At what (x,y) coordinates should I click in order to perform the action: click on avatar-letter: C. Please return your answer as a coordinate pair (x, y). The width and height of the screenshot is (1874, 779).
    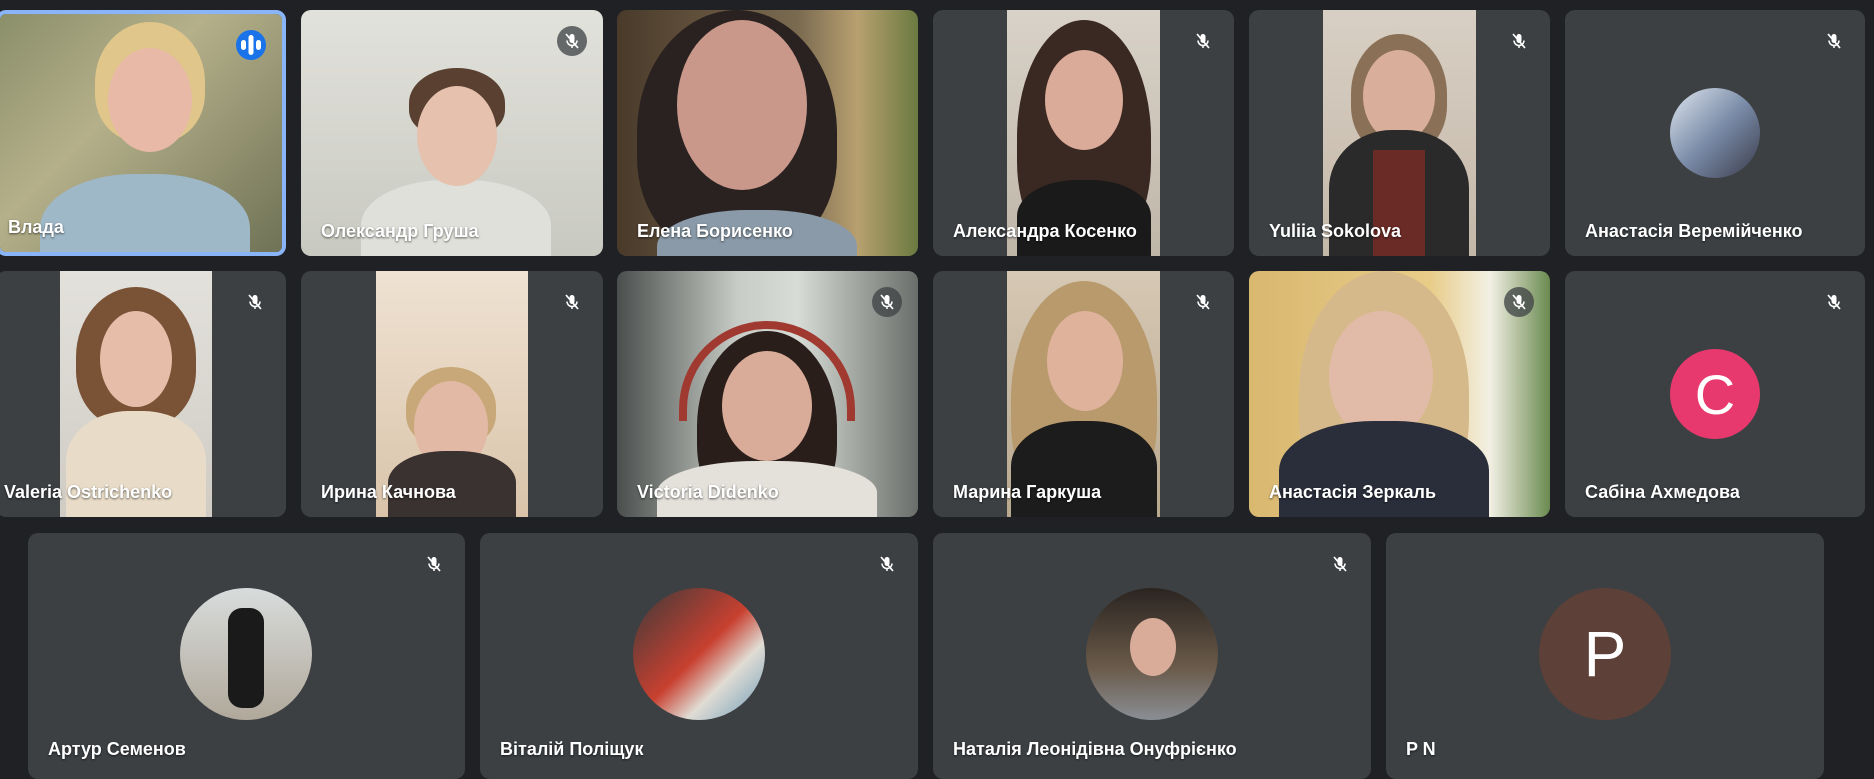
    Looking at the image, I should click on (1715, 394).